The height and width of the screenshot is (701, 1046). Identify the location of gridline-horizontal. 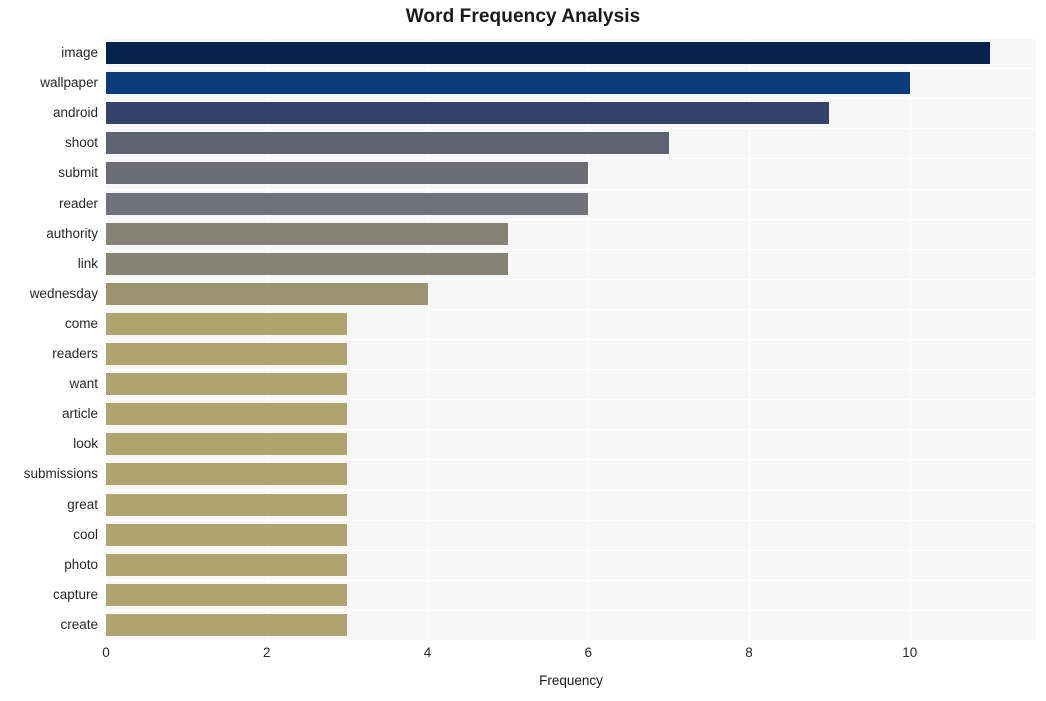
(571, 640).